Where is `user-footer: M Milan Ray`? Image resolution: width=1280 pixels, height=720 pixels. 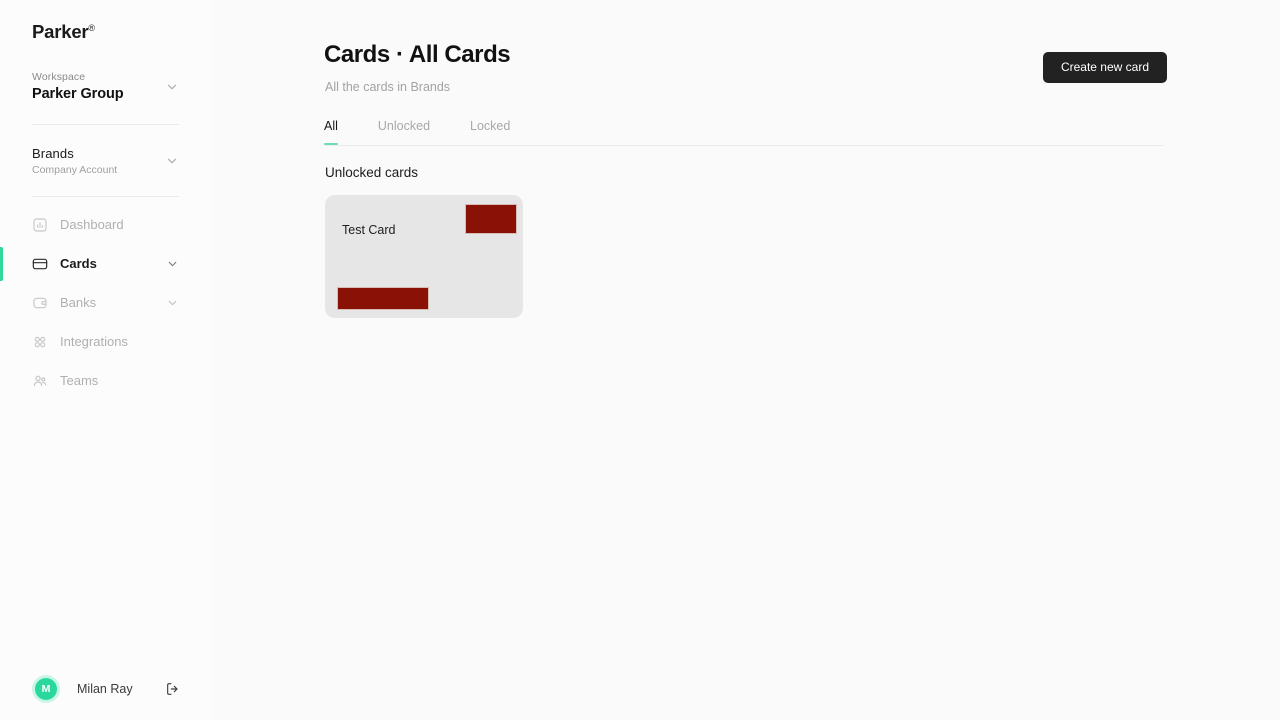 user-footer: M Milan Ray is located at coordinates (106, 689).